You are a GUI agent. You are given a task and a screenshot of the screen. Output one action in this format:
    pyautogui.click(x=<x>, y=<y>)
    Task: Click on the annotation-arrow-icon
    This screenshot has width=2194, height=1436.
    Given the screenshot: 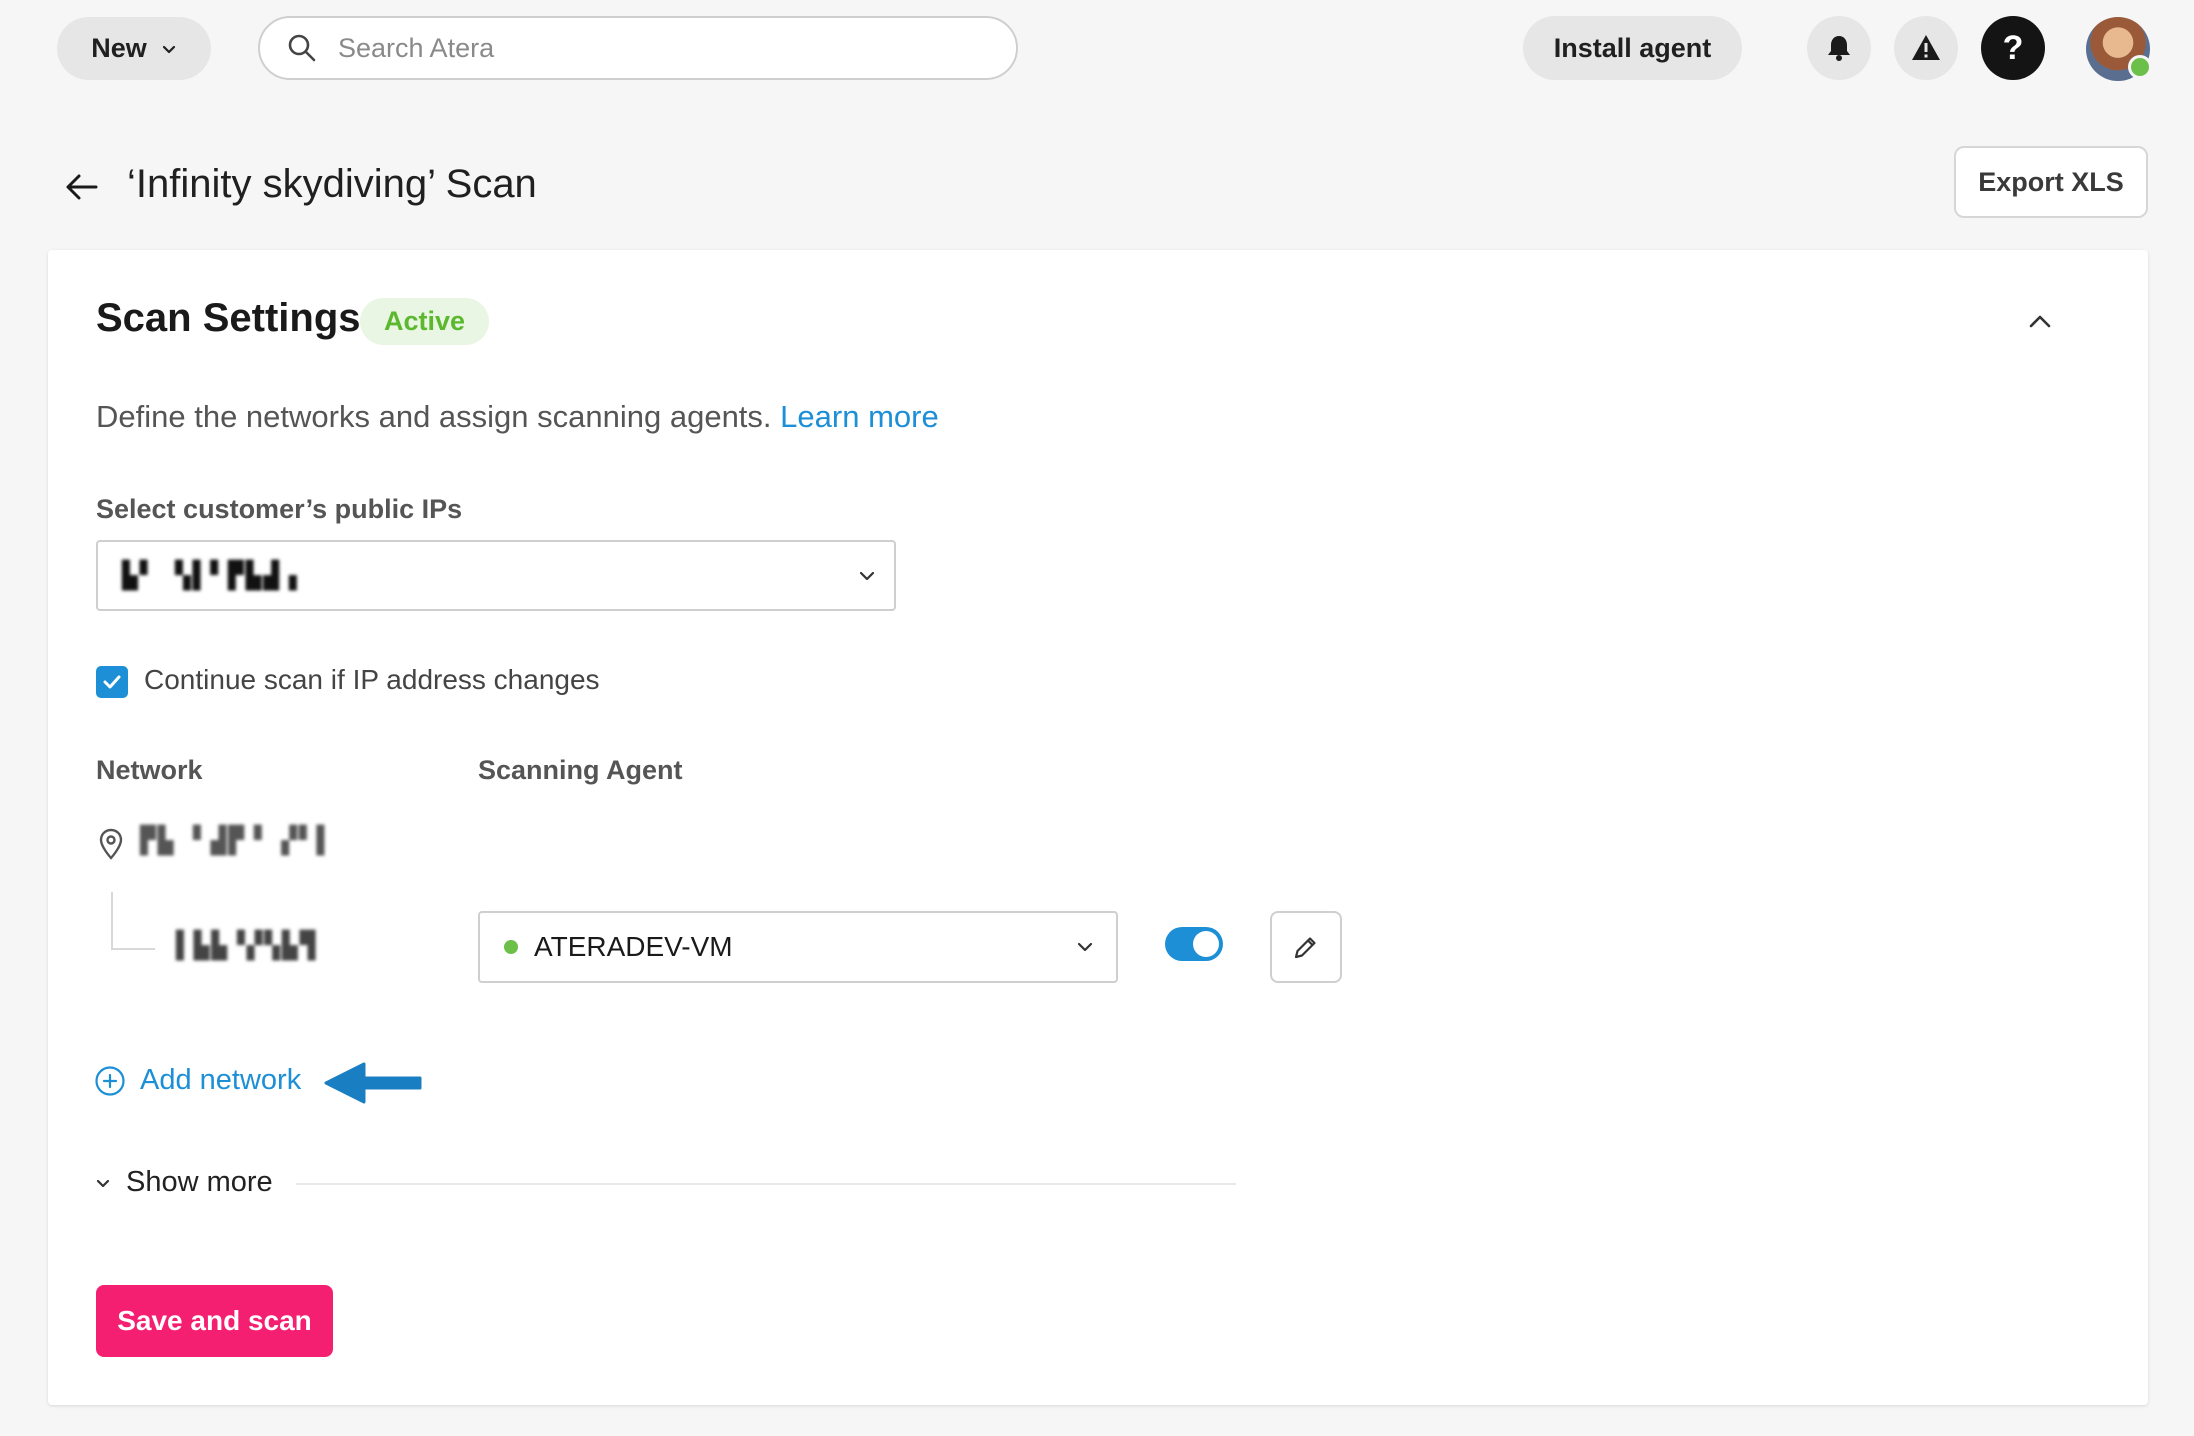 What is the action you would take?
    pyautogui.click(x=373, y=1083)
    